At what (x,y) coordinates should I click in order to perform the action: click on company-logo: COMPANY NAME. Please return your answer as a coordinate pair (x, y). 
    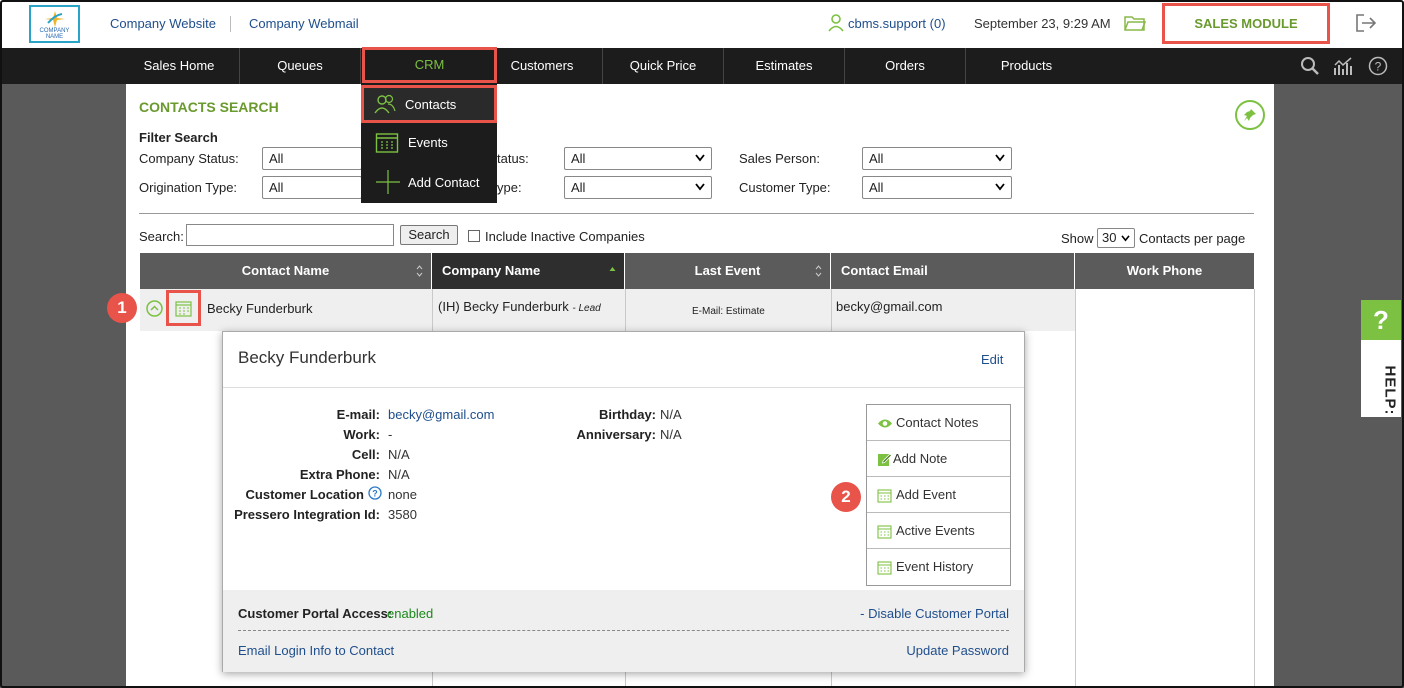
    Looking at the image, I should click on (54, 24).